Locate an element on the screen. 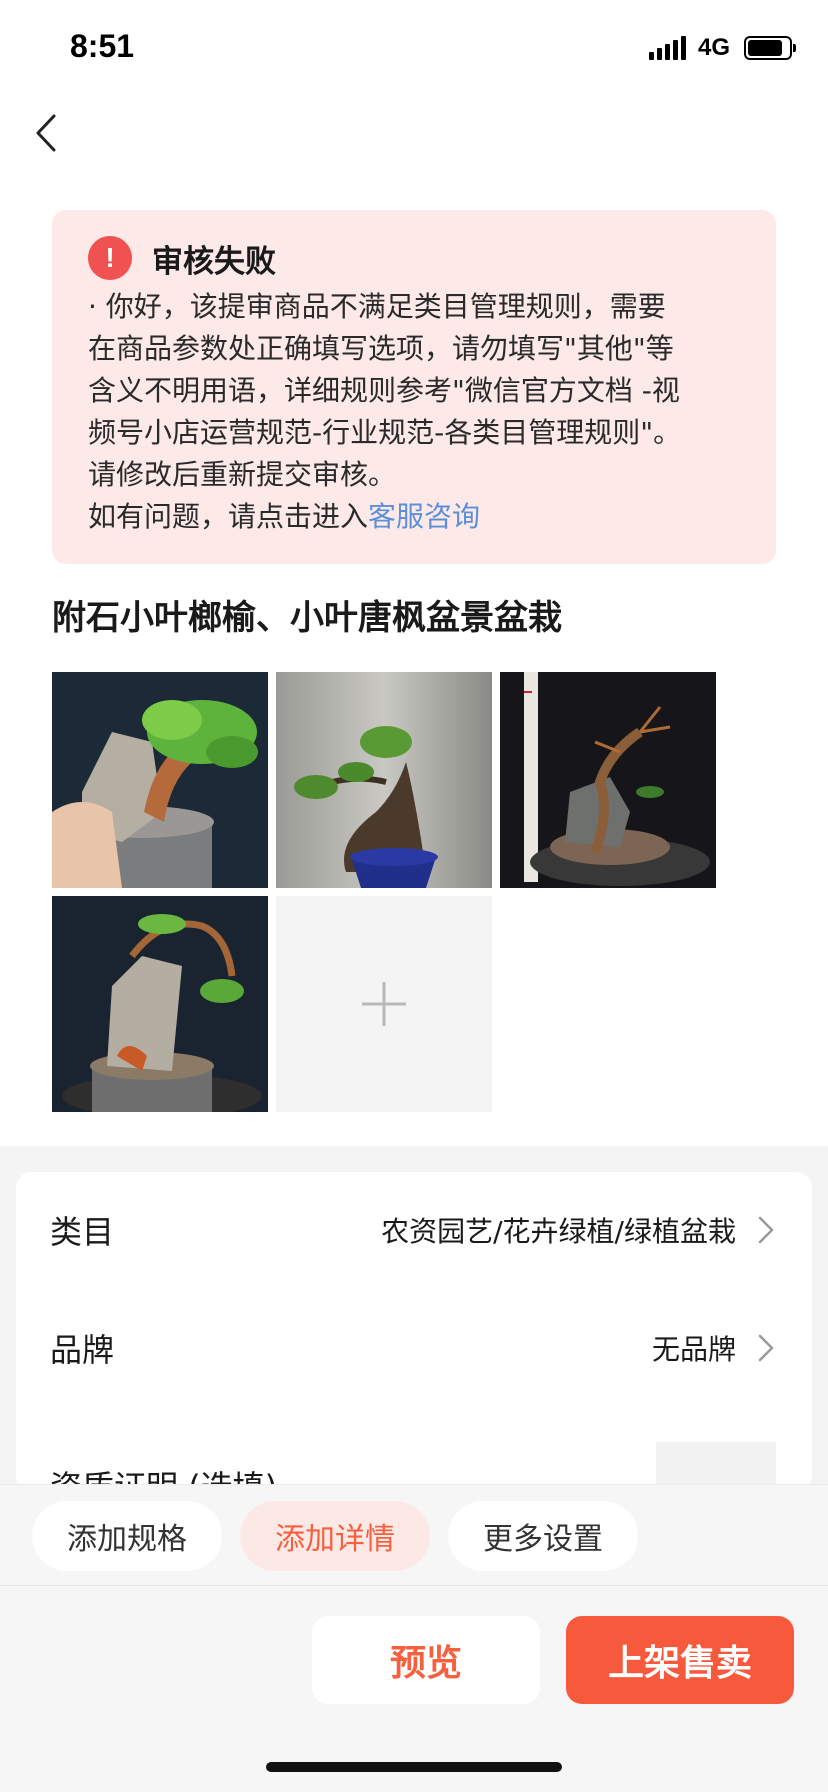 The image size is (828, 1792). preview-button: 预览 is located at coordinates (426, 1660).